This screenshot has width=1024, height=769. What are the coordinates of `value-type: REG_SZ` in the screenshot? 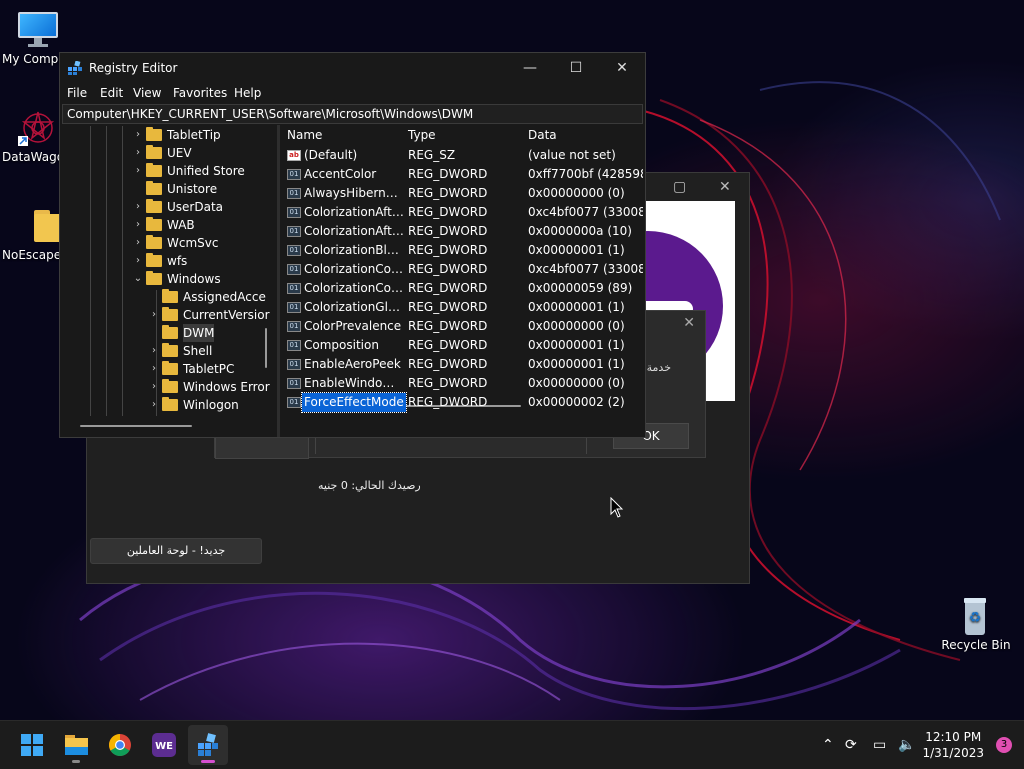 It's located at (432, 155).